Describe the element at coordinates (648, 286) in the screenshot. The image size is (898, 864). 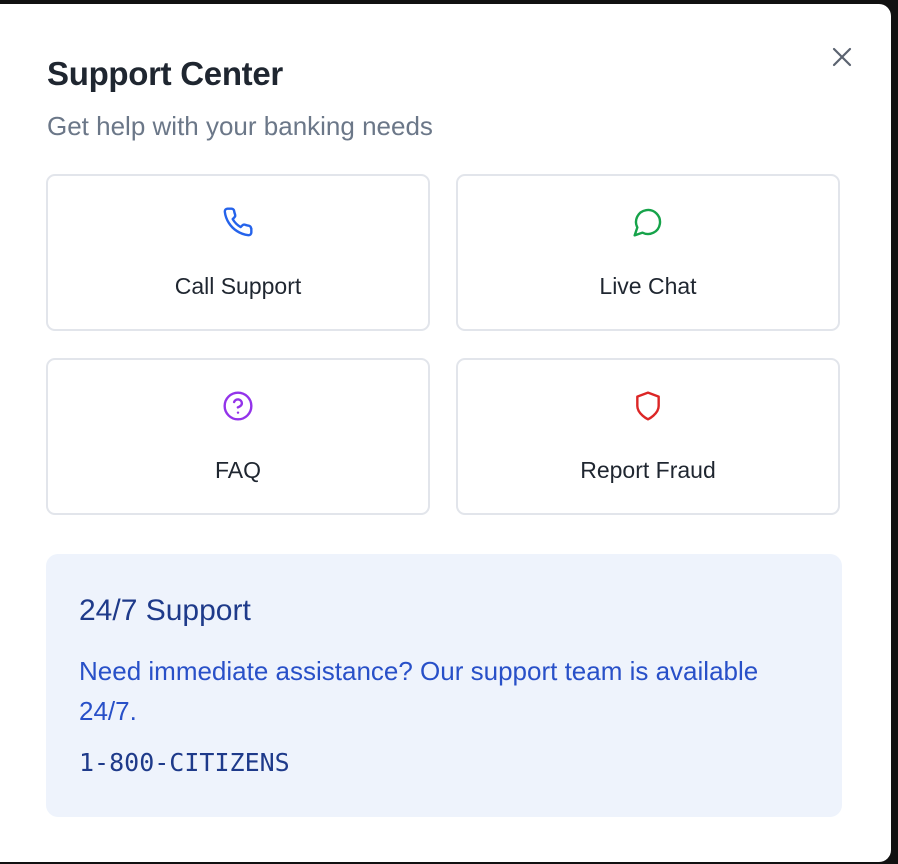
I see `live-chat-label: Live Chat` at that location.